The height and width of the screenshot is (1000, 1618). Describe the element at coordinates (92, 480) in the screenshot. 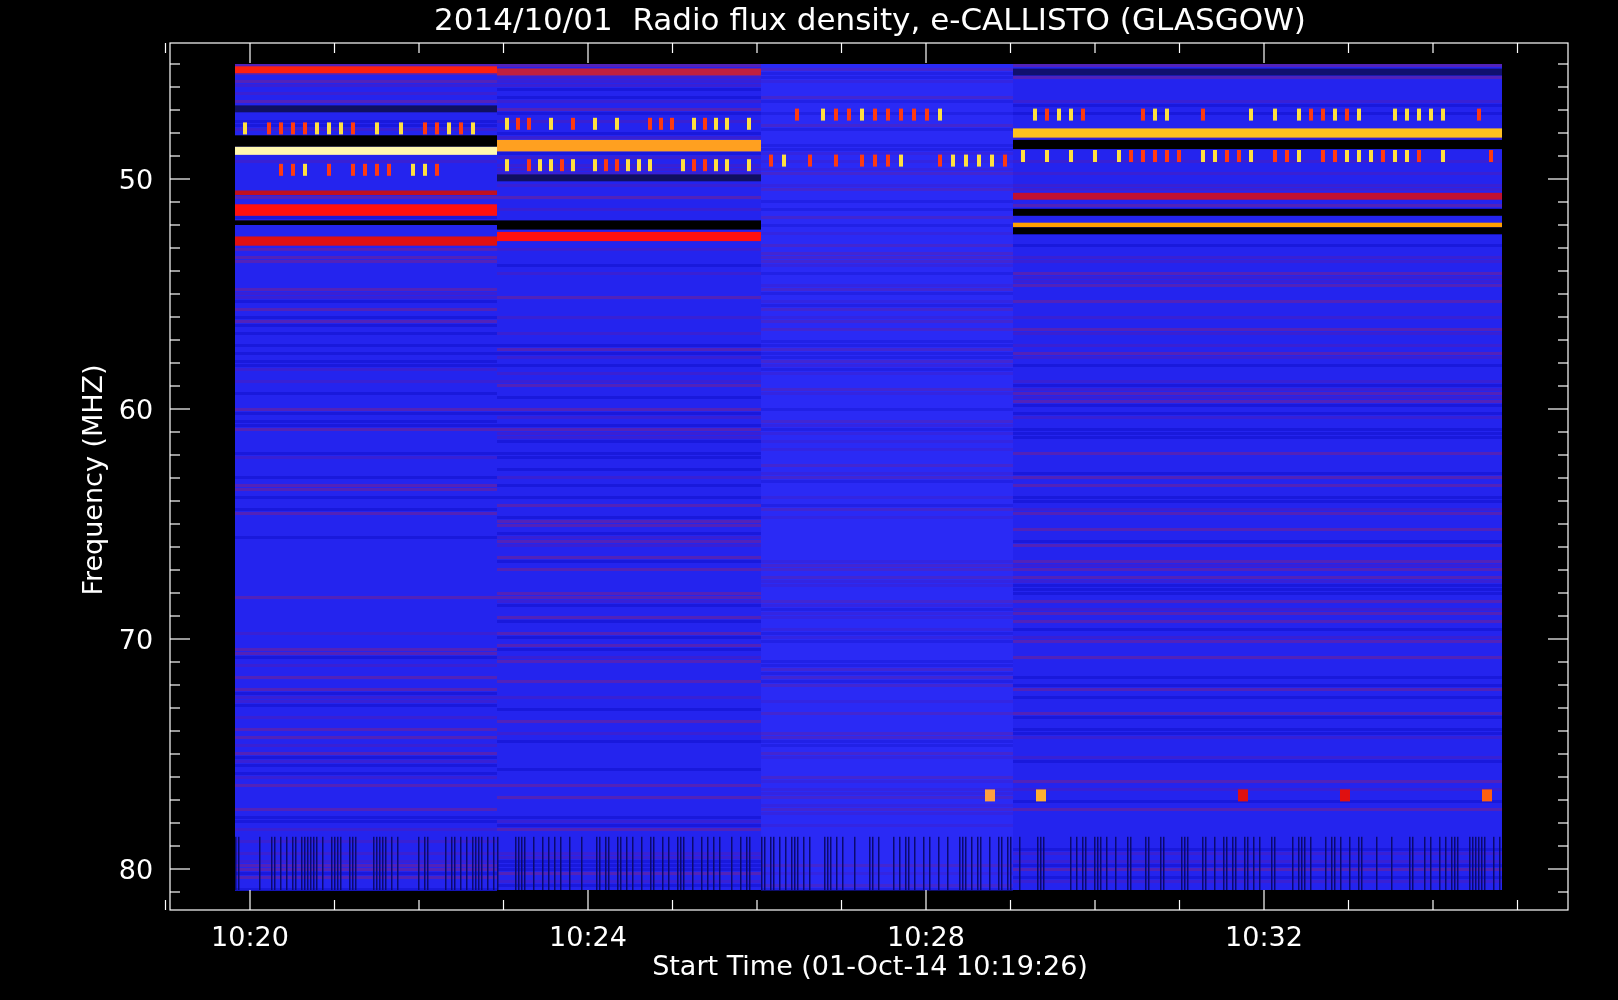

I see `y-axis-label: Frequency (MHZ)` at that location.